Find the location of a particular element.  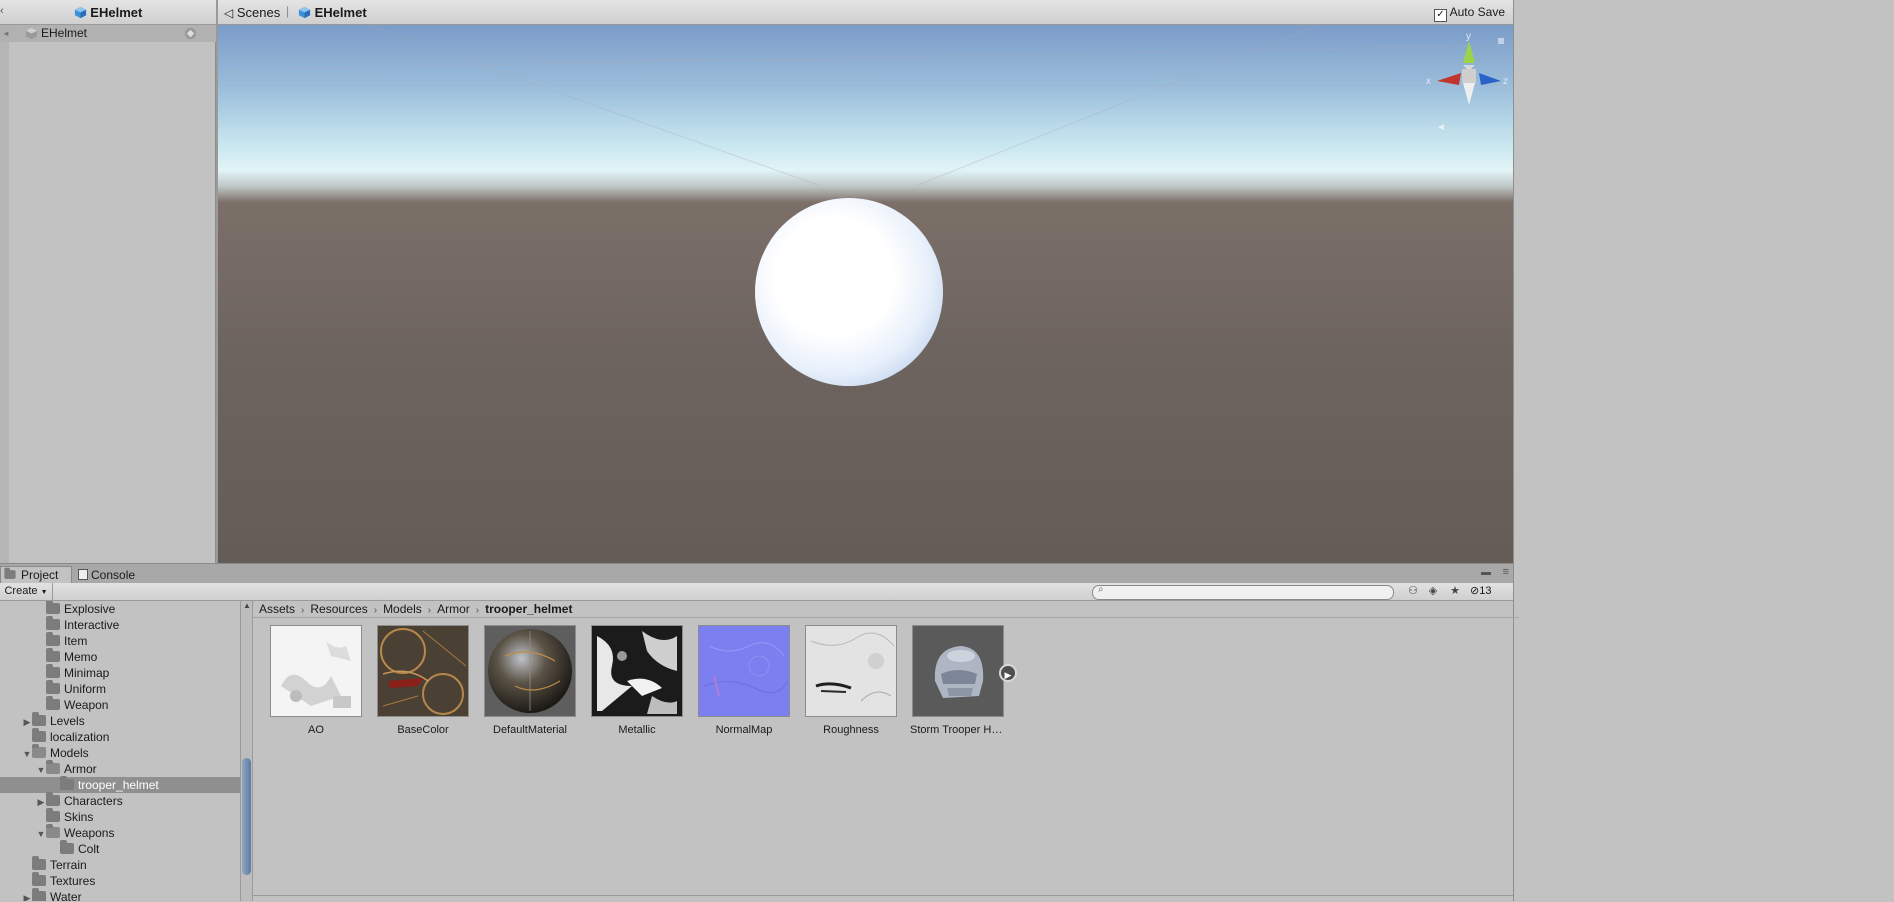

tree-item-textures: Textures is located at coordinates (120, 880).